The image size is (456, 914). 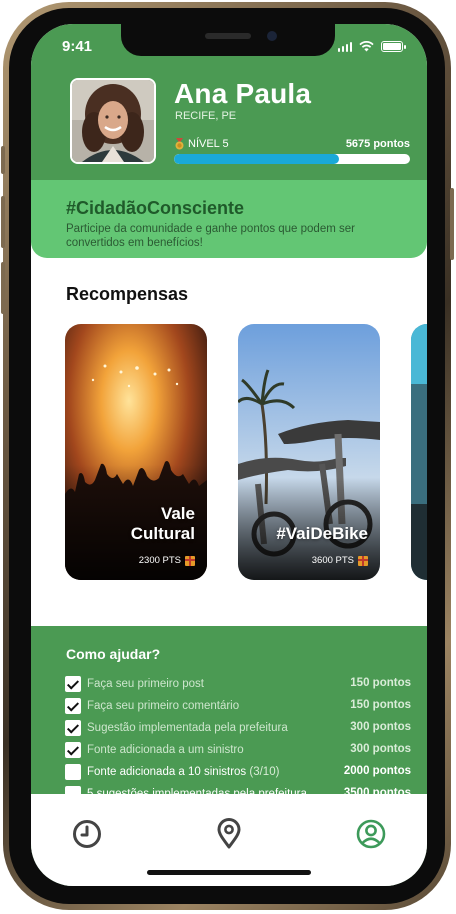 I want to click on partial-reward-image, so click(x=419, y=452).